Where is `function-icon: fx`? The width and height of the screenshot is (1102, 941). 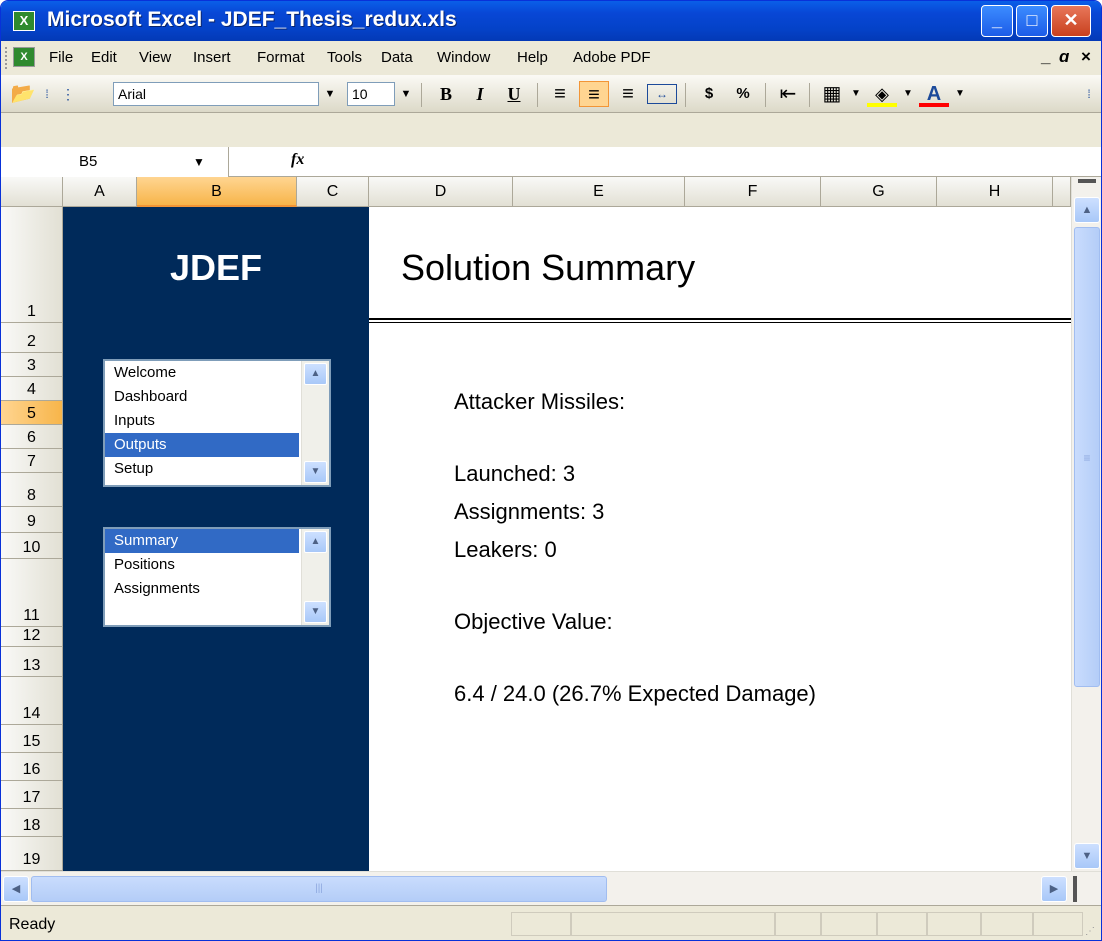
function-icon: fx is located at coordinates (297, 160).